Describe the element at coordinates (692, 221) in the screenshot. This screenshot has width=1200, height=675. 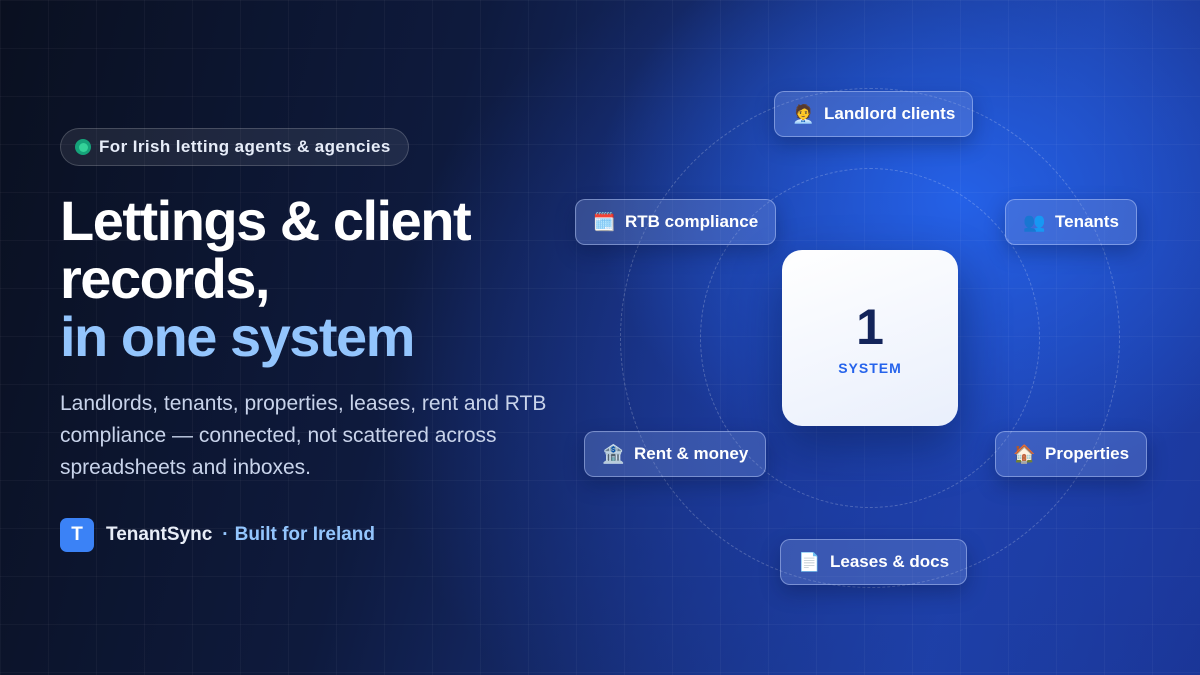
I see `node-label: RTB compliance` at that location.